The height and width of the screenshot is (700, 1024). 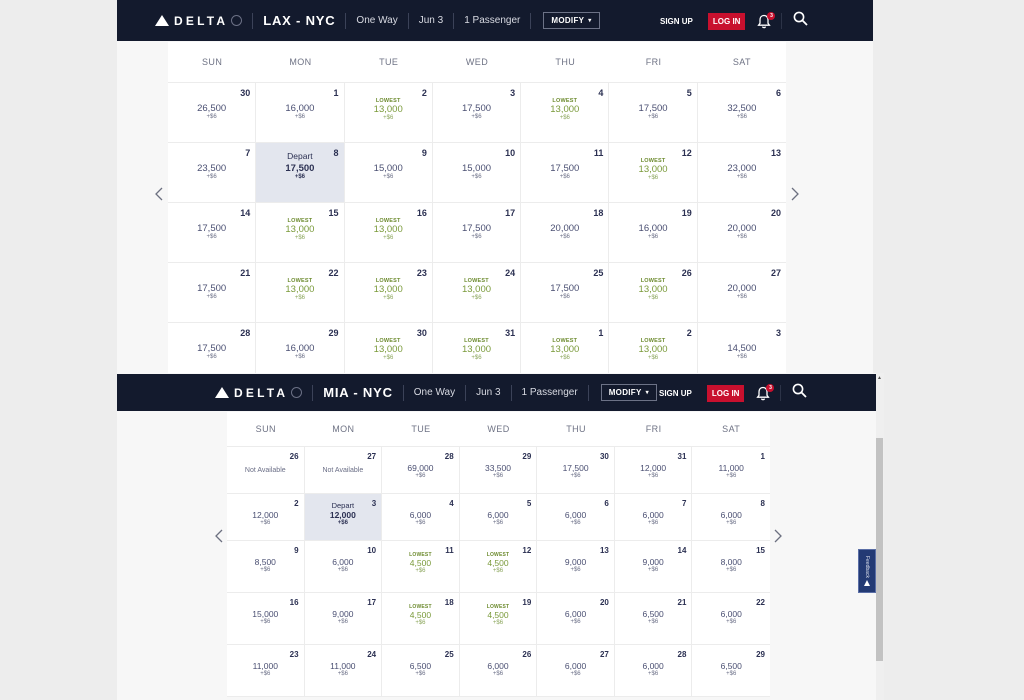 What do you see at coordinates (266, 567) in the screenshot?
I see `calendar-day: 9 8,500 +$6` at bounding box center [266, 567].